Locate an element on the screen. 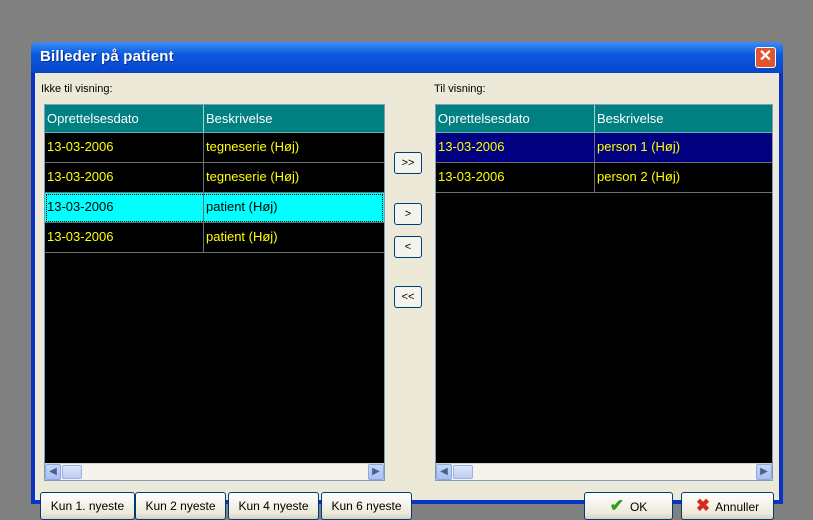  window-title: Billeder på patient is located at coordinates (107, 56).